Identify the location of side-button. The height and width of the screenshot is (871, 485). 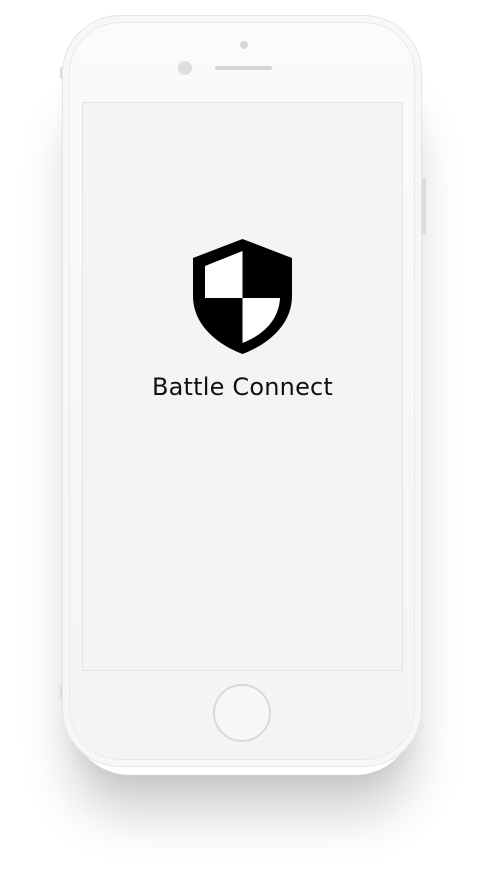
(424, 206).